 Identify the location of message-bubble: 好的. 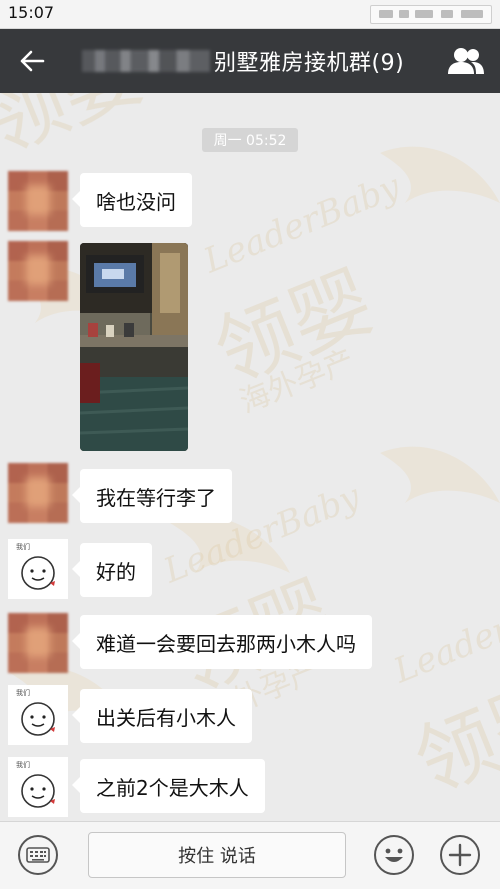
(112, 570).